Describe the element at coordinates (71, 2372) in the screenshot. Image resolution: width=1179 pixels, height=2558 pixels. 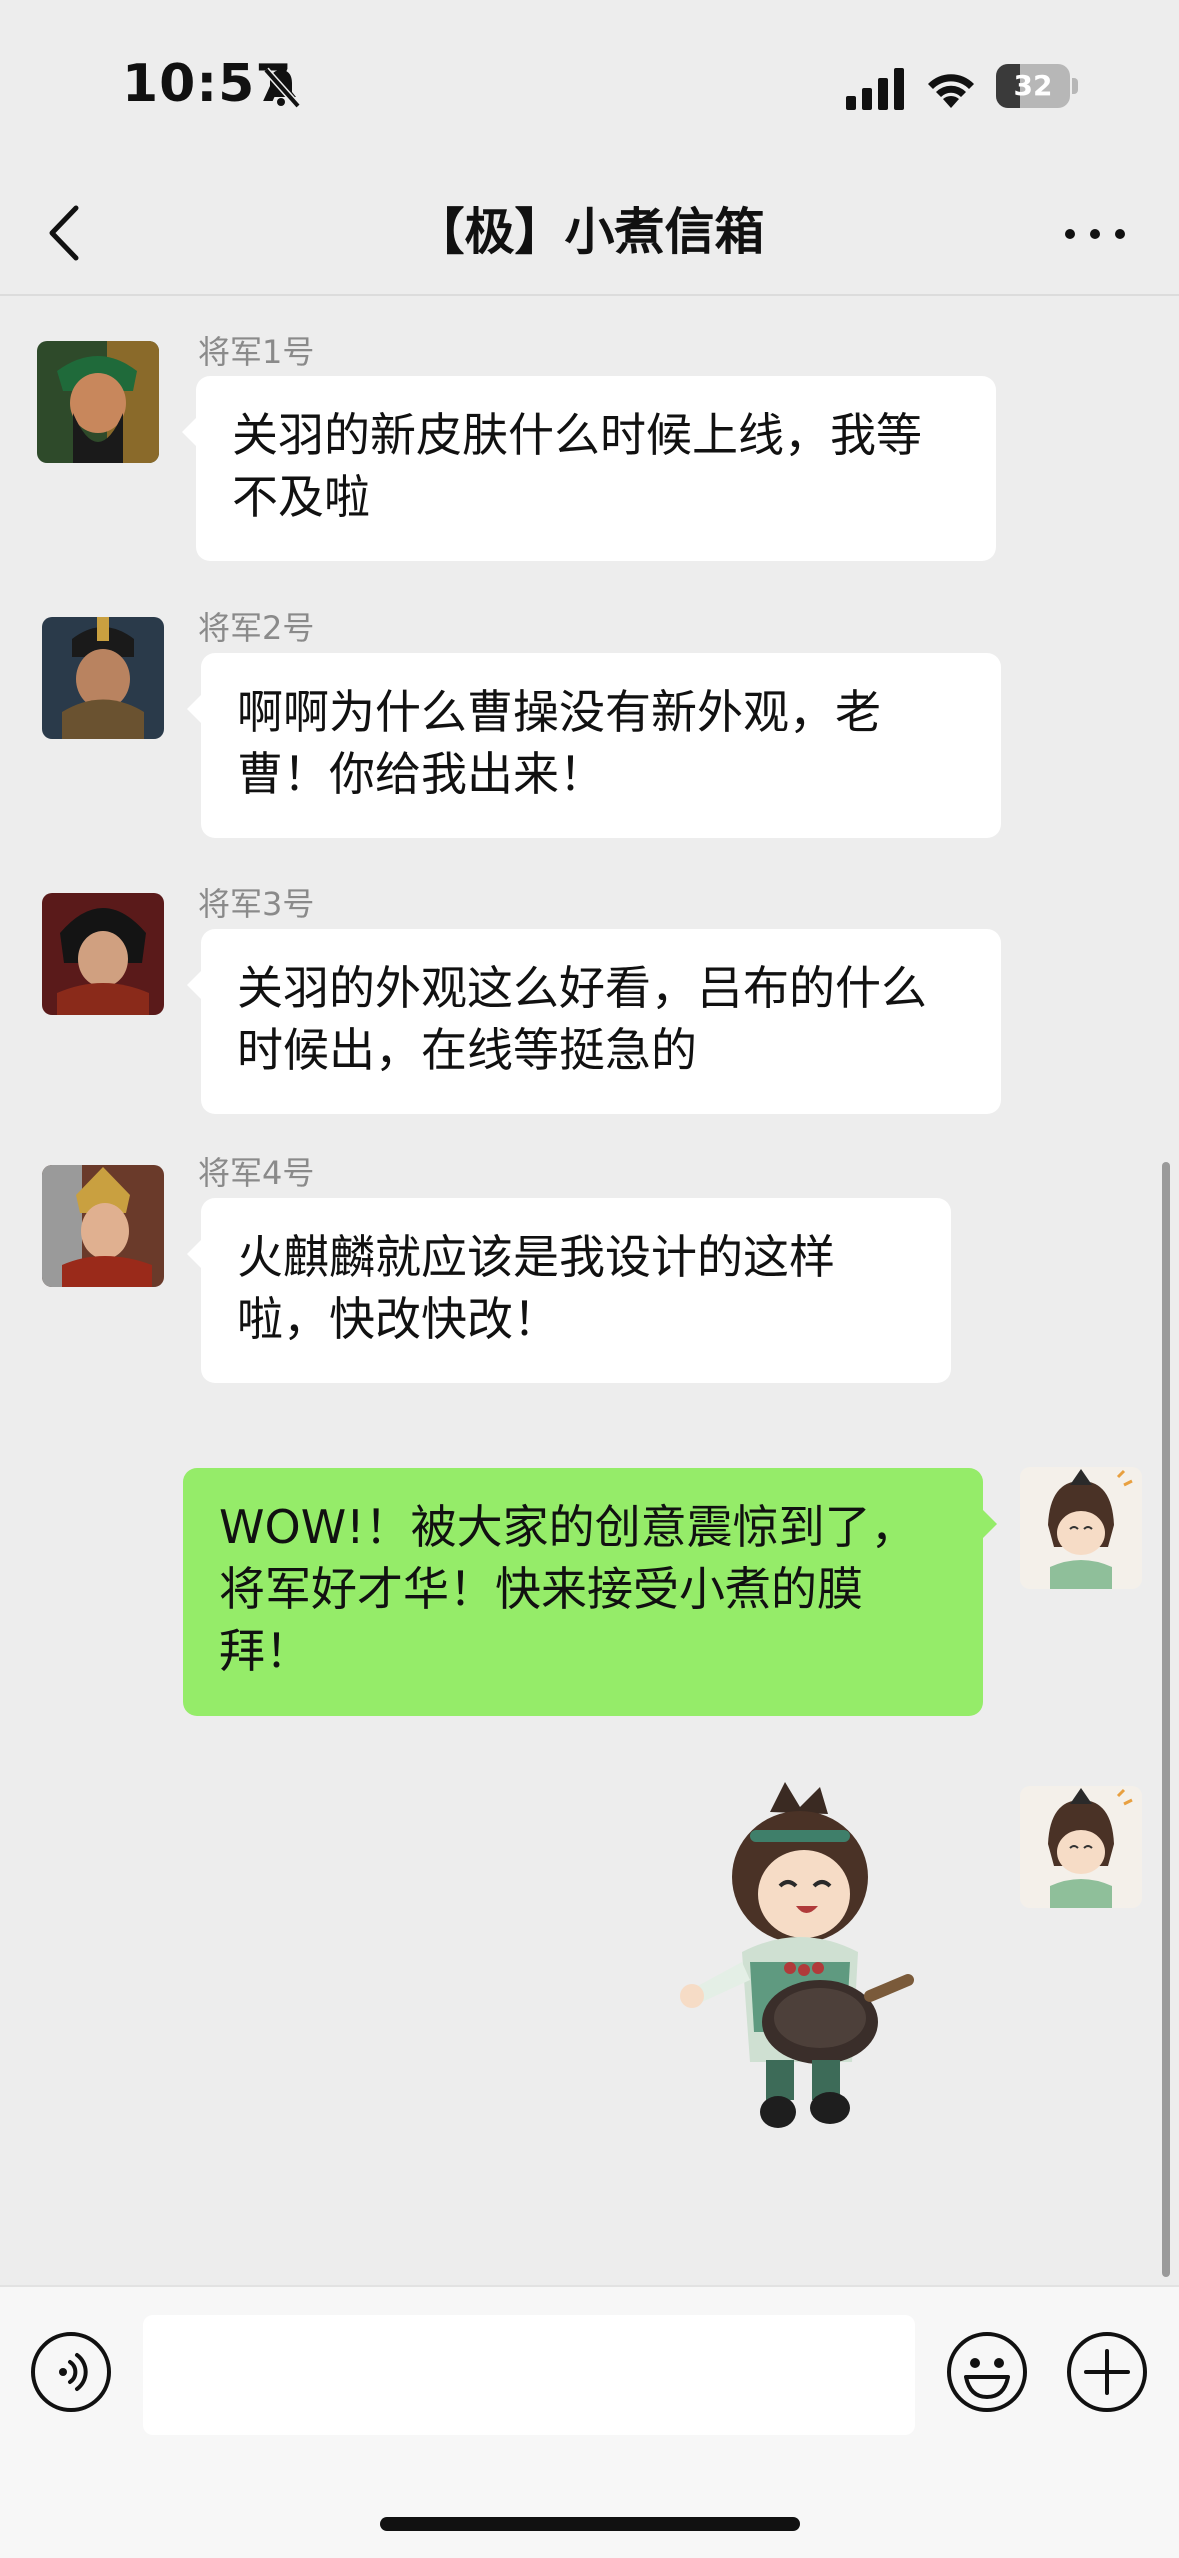
I see `voice-icon` at that location.